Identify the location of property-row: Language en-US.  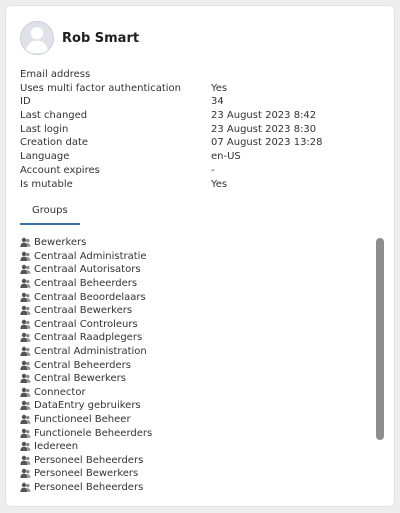
(200, 157).